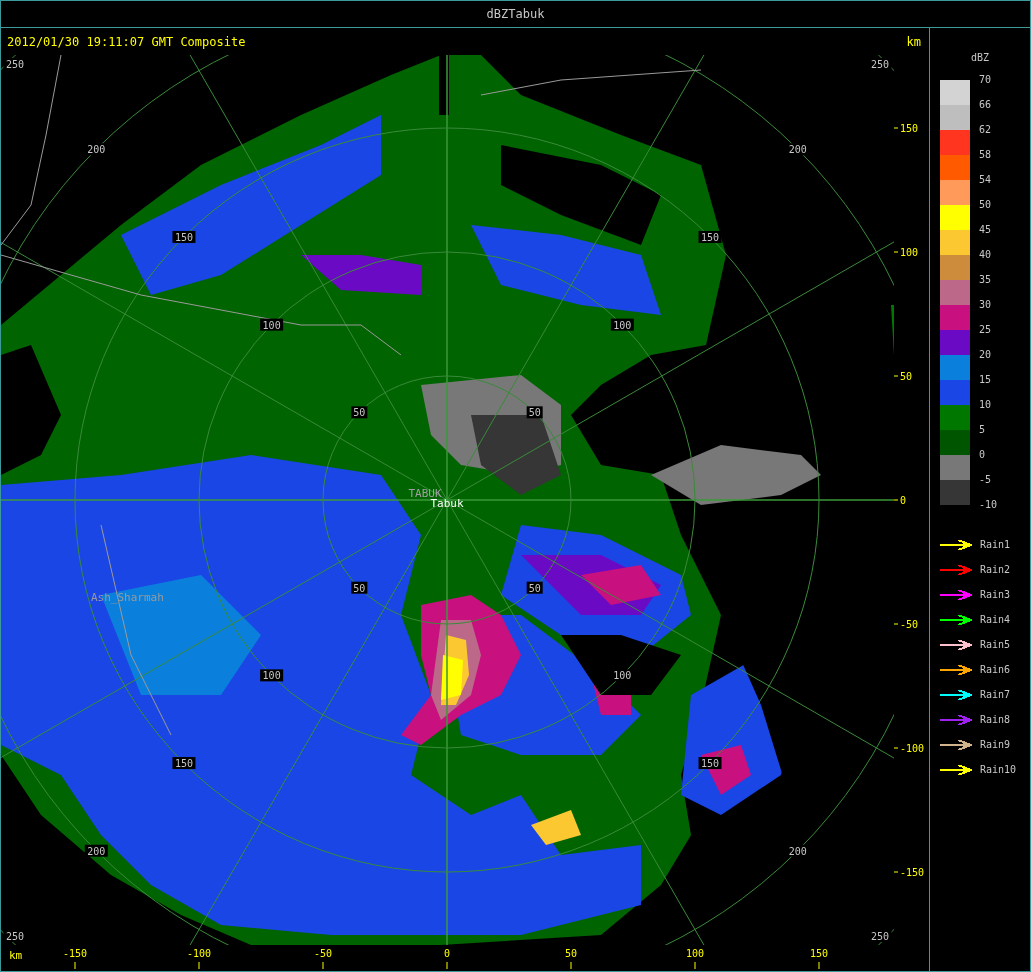 The width and height of the screenshot is (1031, 972). What do you see at coordinates (986, 180) in the screenshot?
I see `scale-tick-label: 54` at bounding box center [986, 180].